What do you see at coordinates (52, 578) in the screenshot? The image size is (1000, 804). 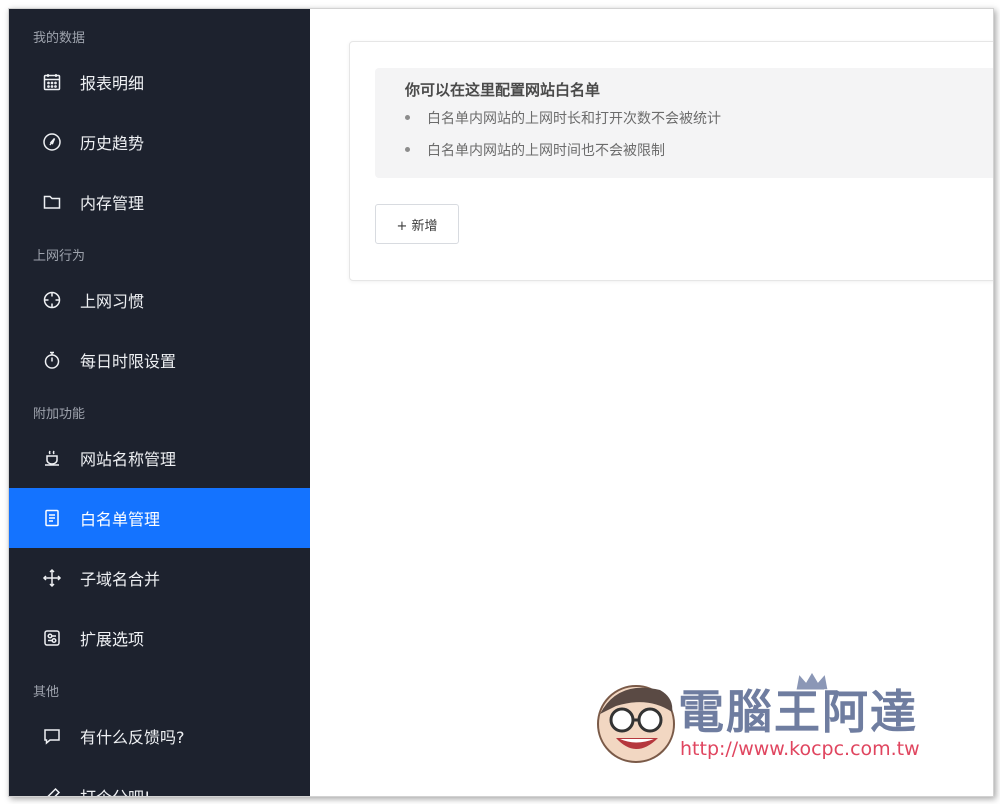 I see `move-icon` at bounding box center [52, 578].